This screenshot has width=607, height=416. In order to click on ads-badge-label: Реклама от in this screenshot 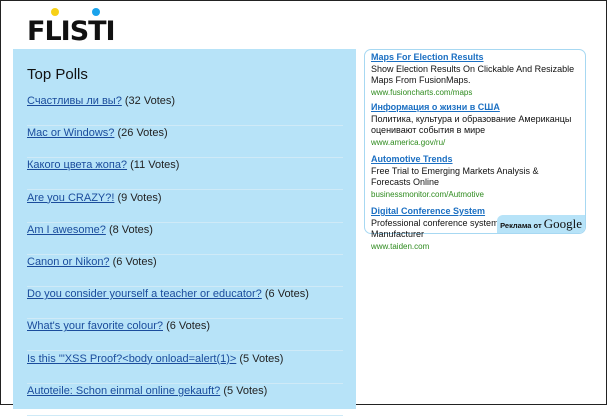, I will do `click(521, 225)`.